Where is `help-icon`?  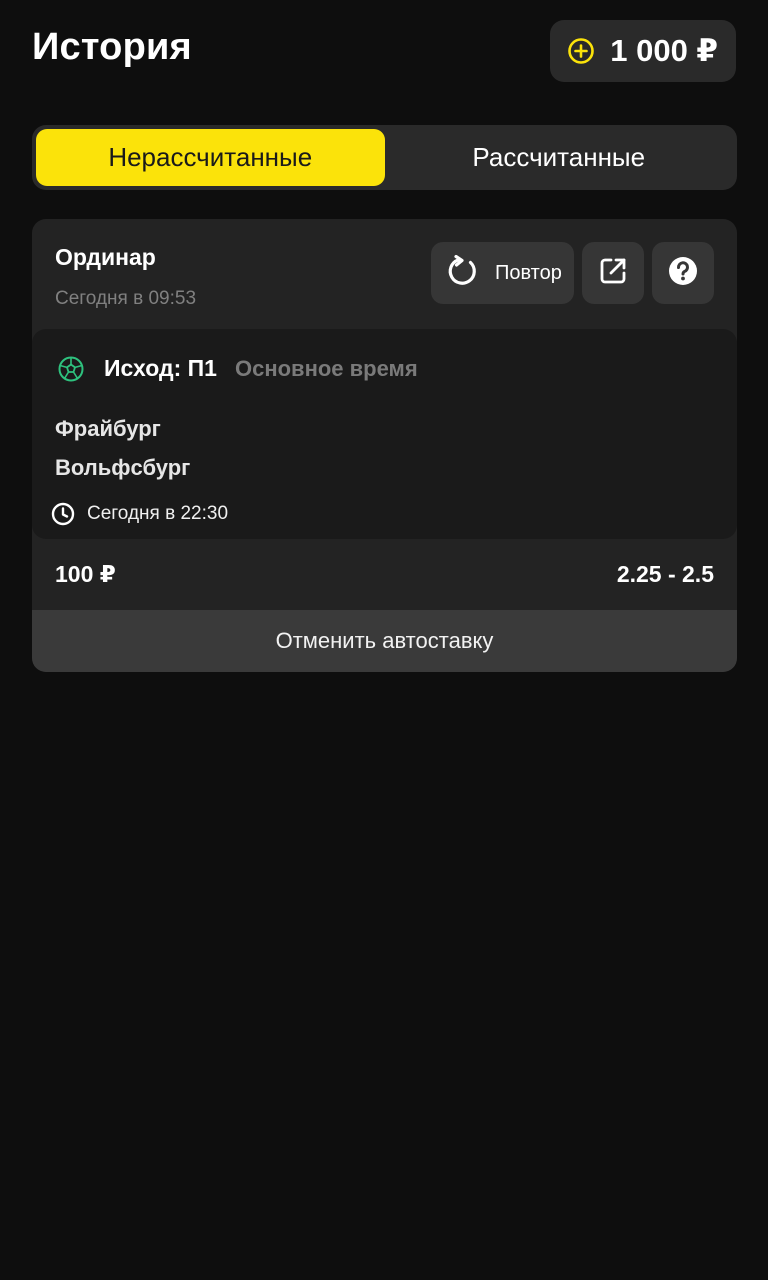
help-icon is located at coordinates (683, 273).